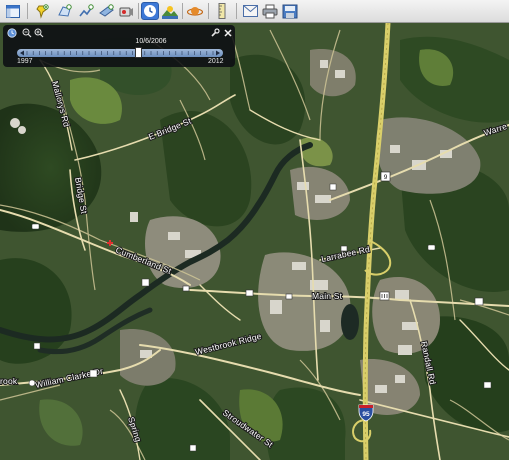 This screenshot has height=460, width=509. I want to click on time-slider-markings, so click(120, 53).